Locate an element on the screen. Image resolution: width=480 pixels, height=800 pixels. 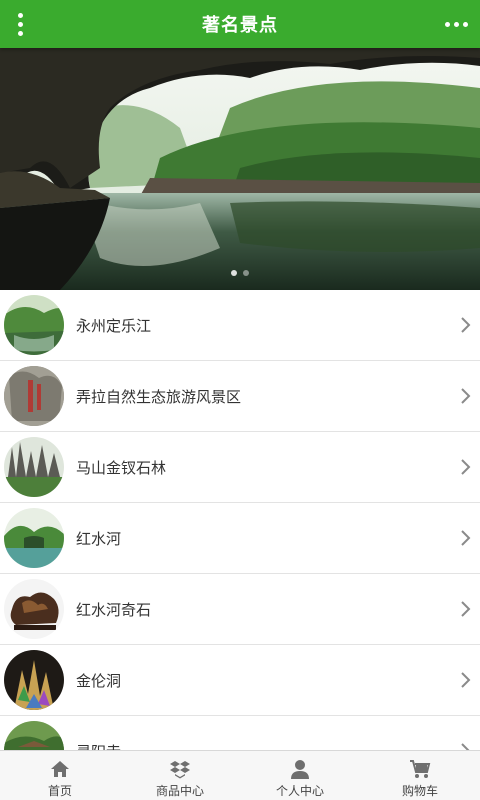
vertical-dots-icon is located at coordinates (20, 24).